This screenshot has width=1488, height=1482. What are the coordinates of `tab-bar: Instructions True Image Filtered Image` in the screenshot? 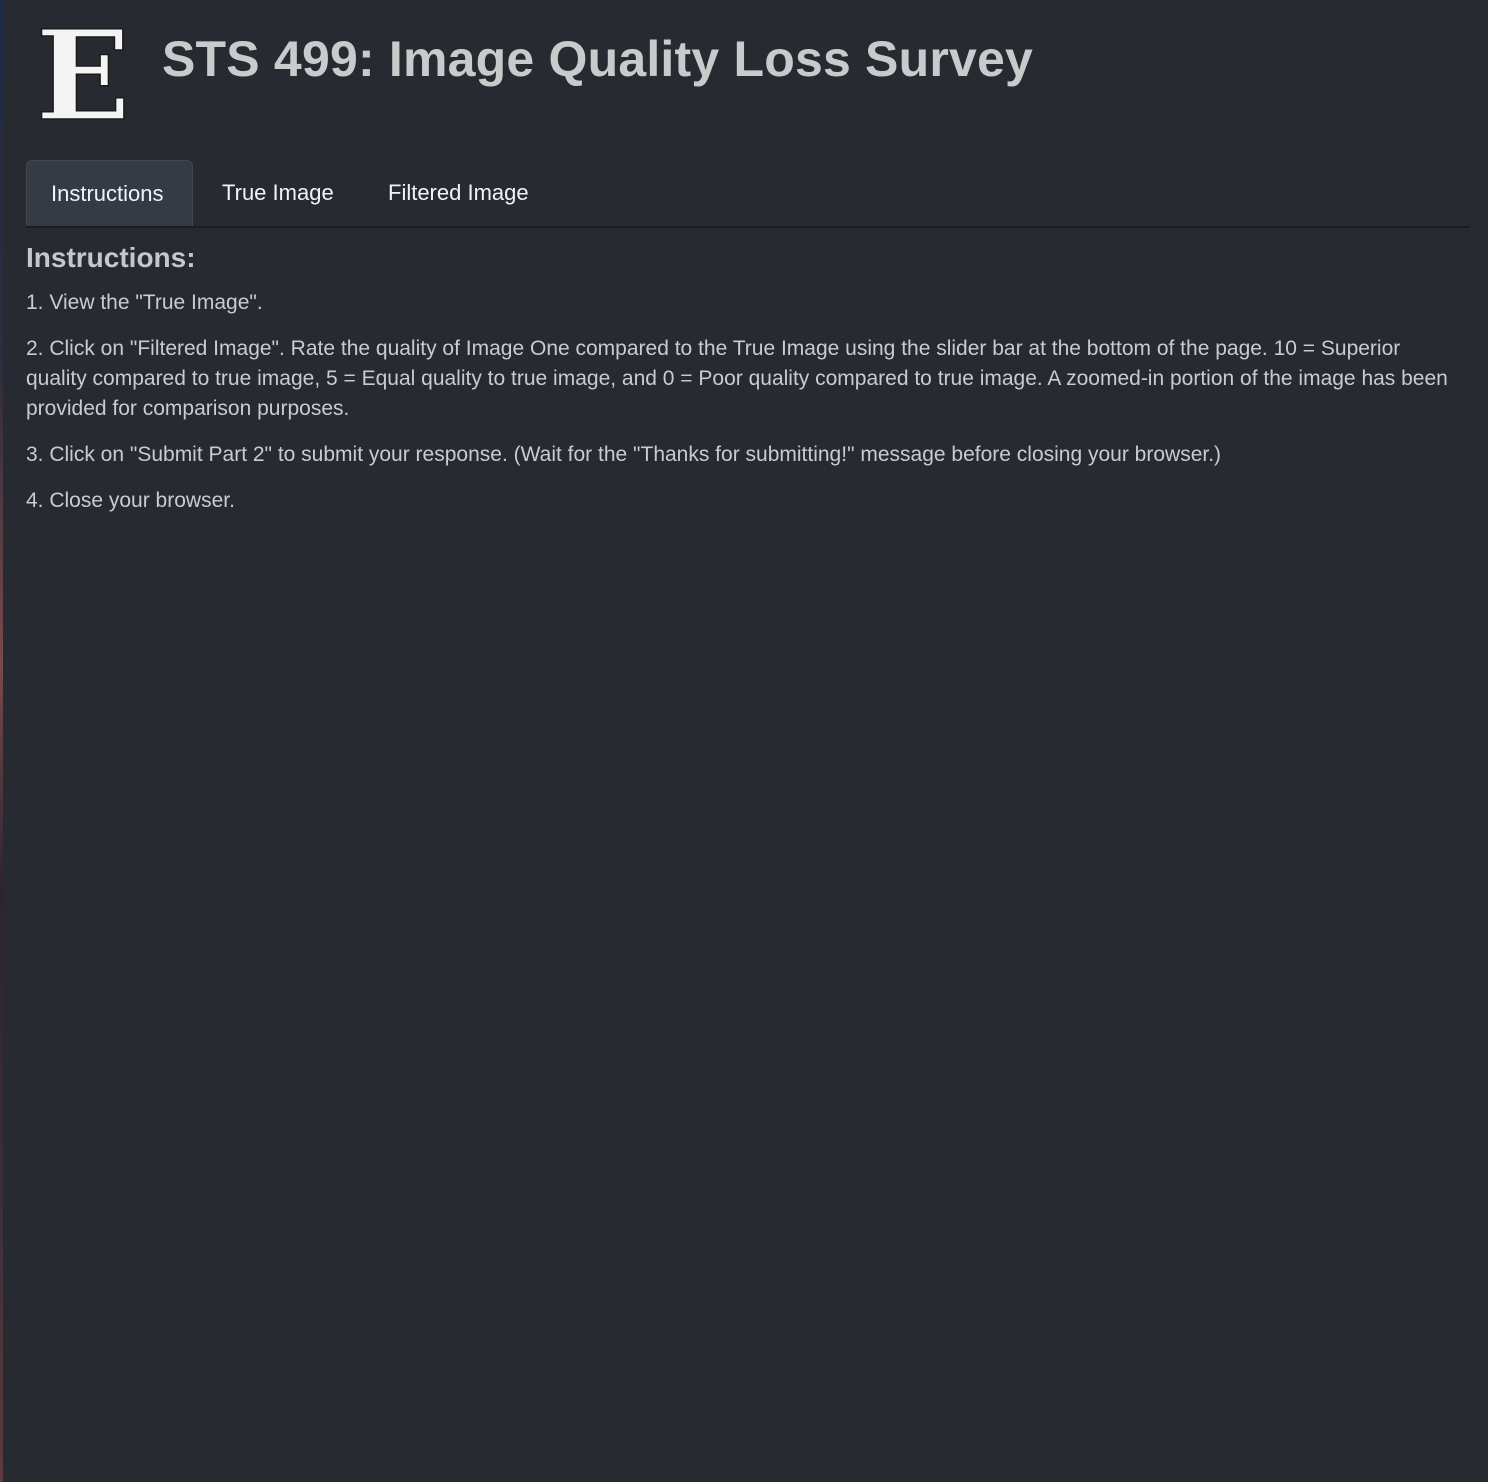 It's located at (748, 194).